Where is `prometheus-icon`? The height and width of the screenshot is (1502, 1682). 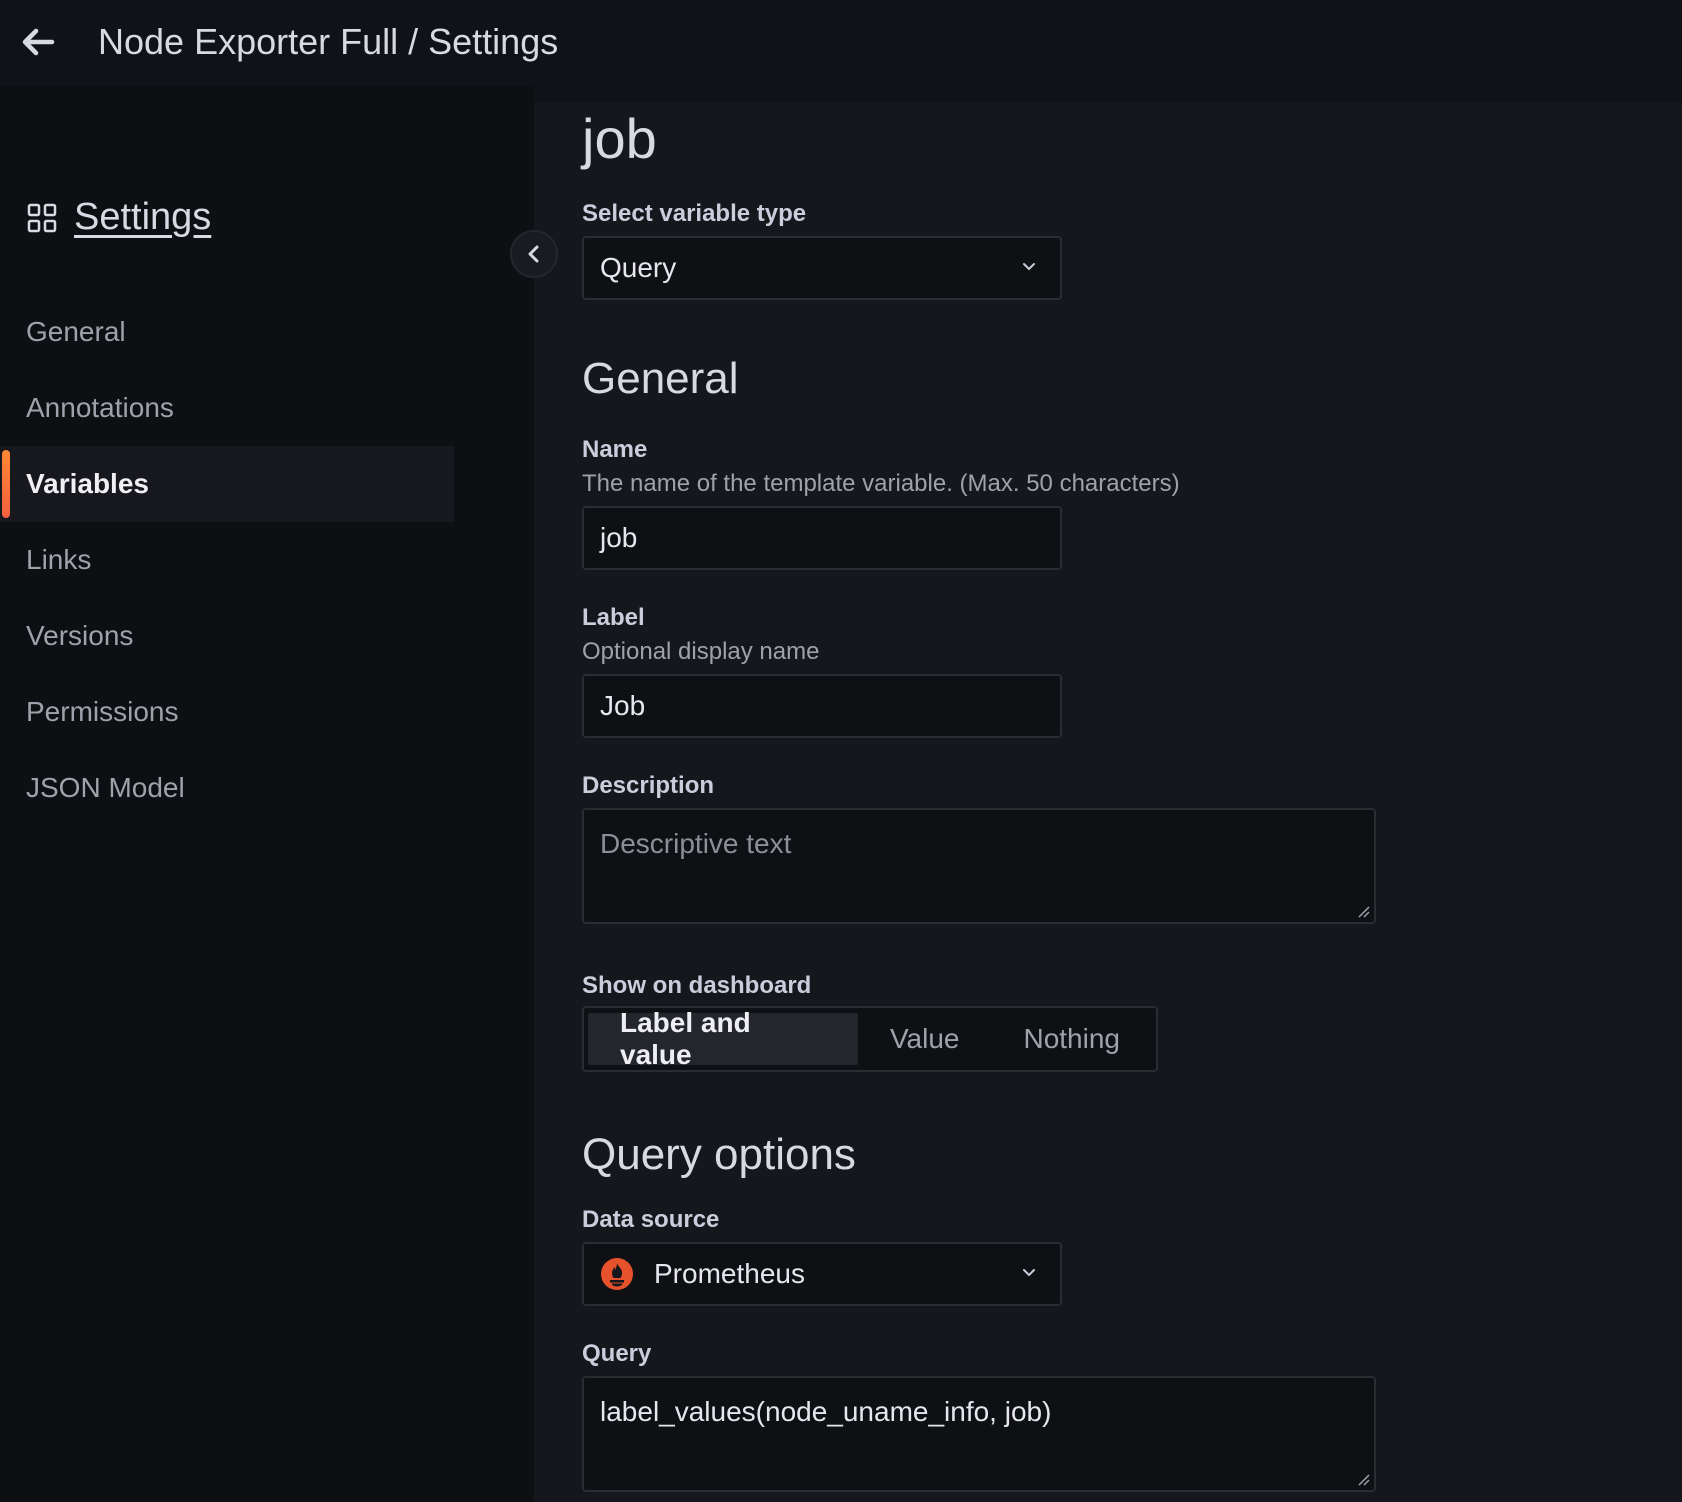
prometheus-icon is located at coordinates (617, 1274).